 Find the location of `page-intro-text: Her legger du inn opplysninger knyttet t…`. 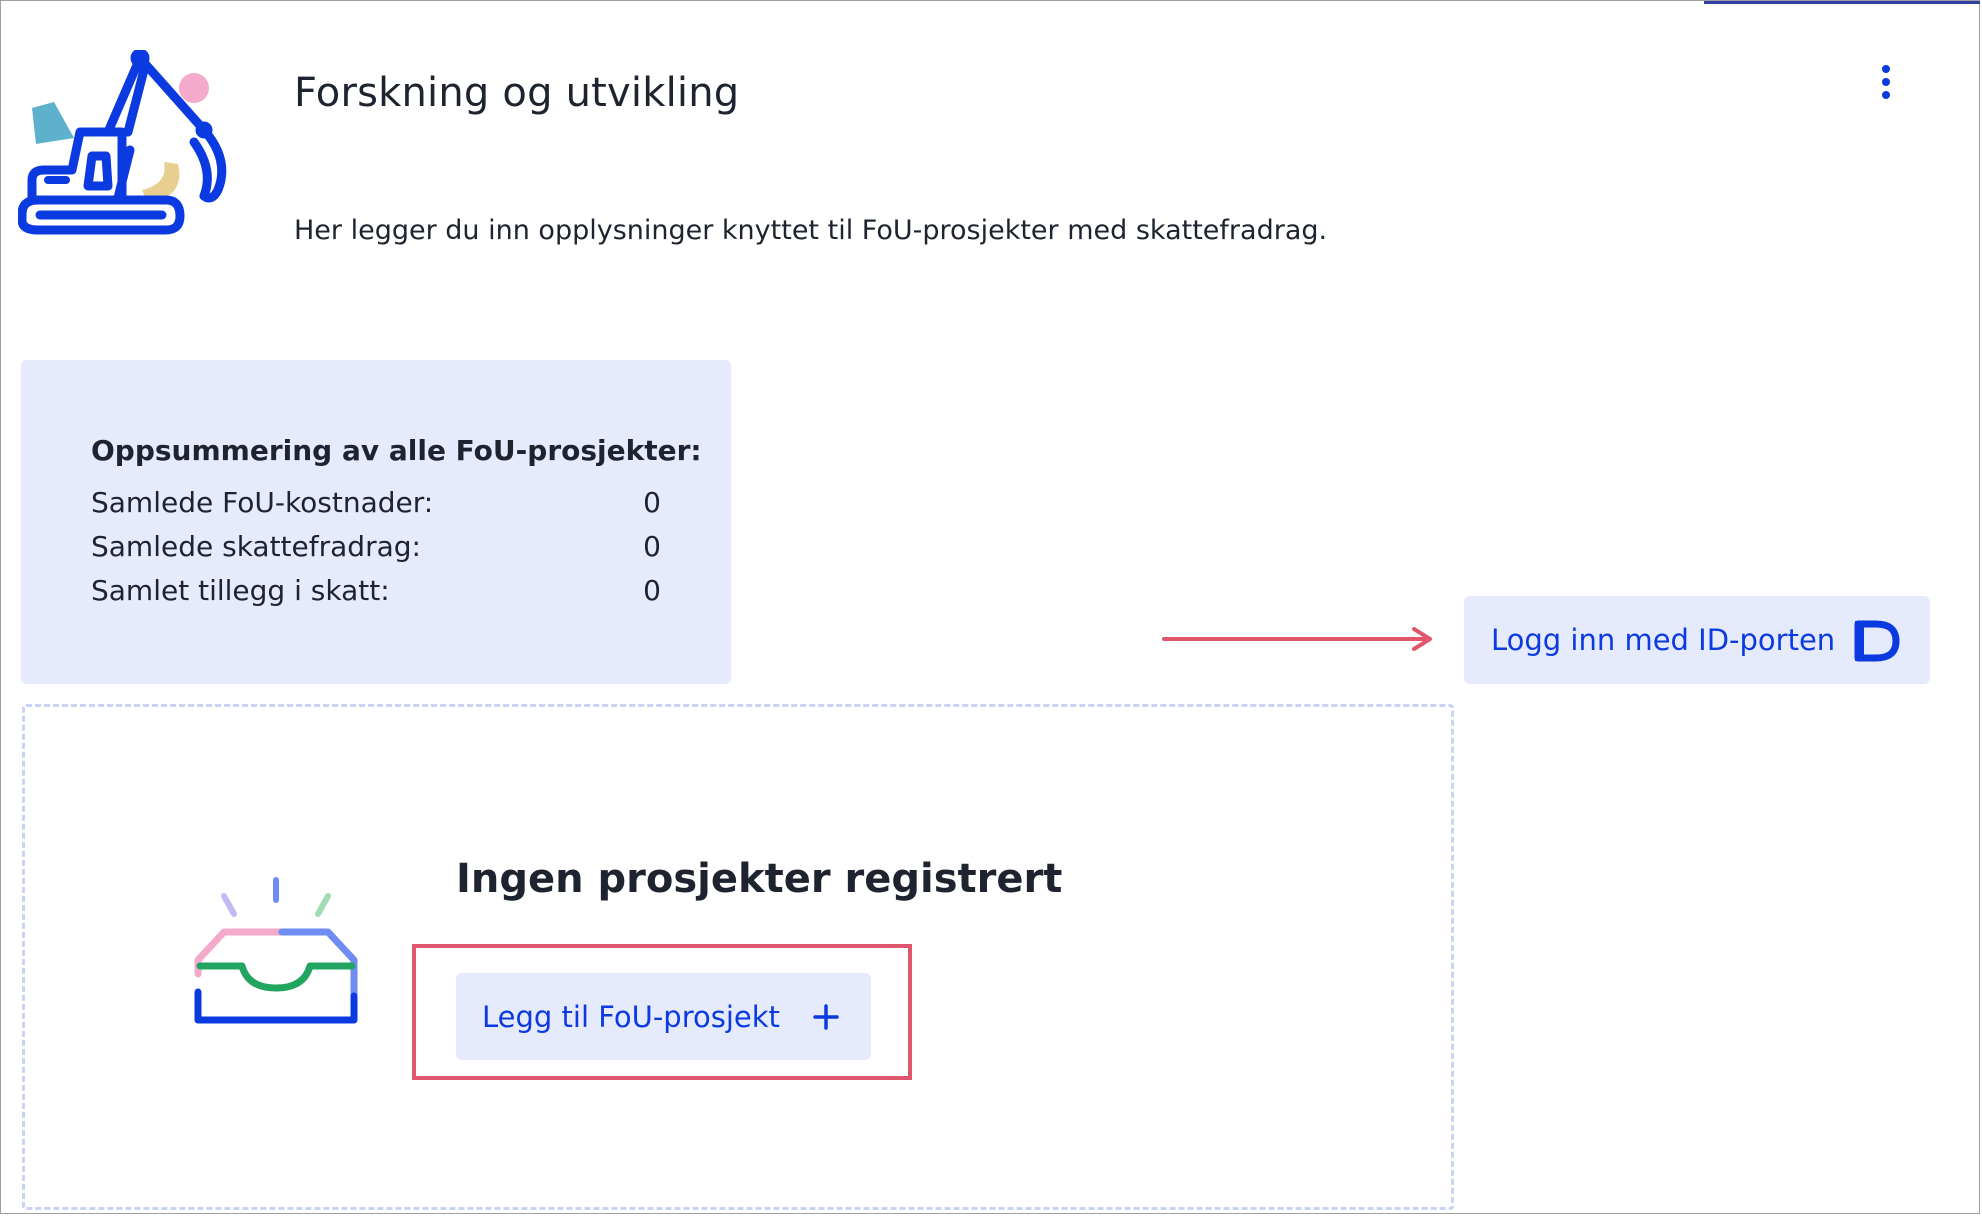

page-intro-text: Her legger du inn opplysninger knyttet t… is located at coordinates (811, 230).